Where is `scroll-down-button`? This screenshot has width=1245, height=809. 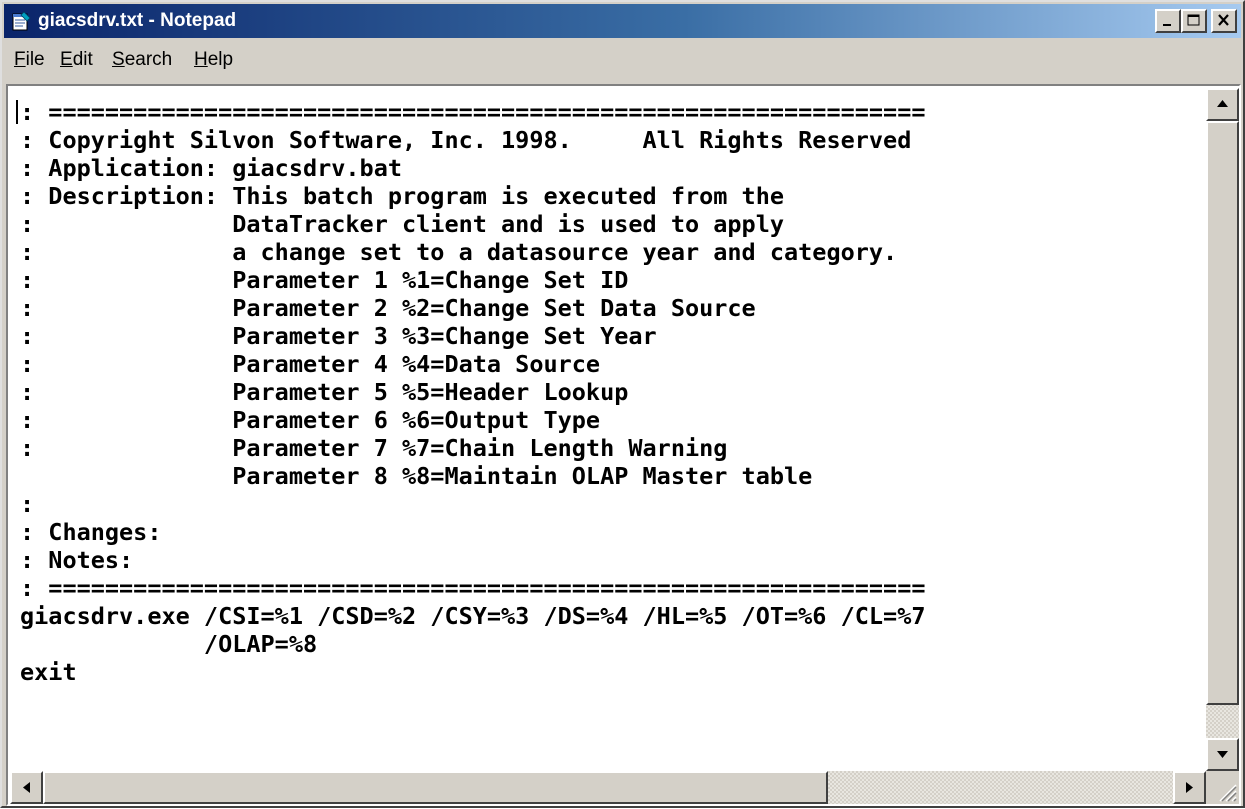 scroll-down-button is located at coordinates (1222, 754).